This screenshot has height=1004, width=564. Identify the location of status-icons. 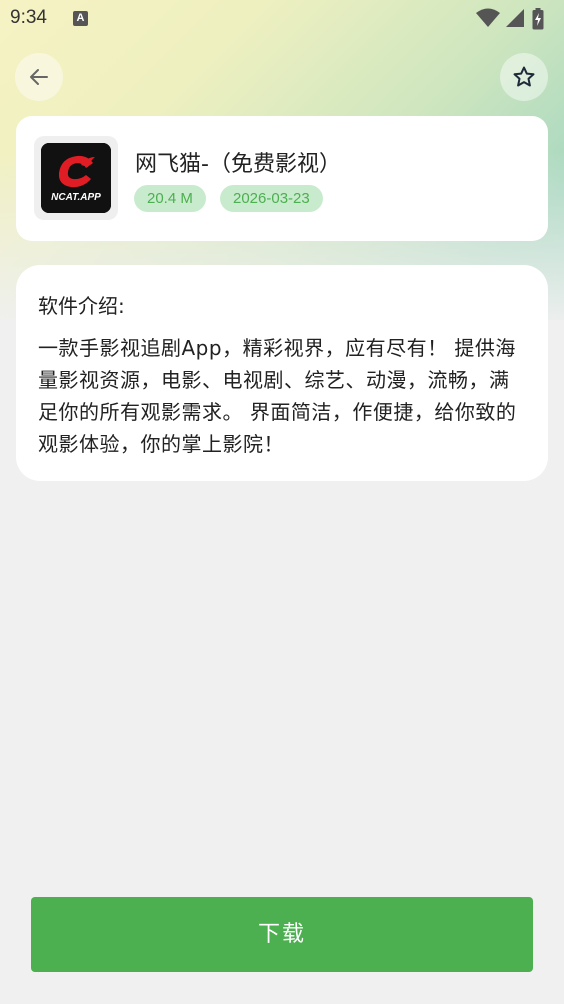
(516, 19).